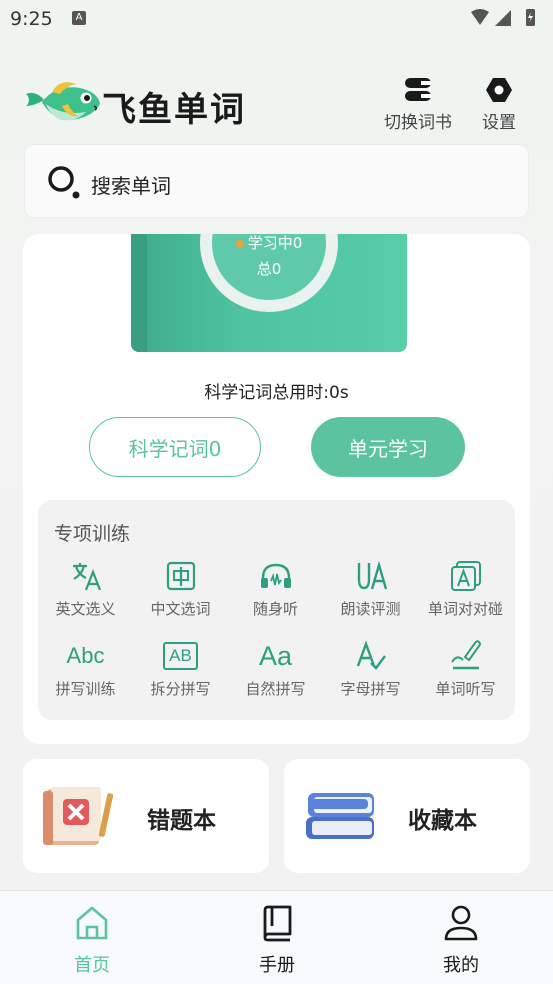 Image resolution: width=553 pixels, height=984 pixels. I want to click on training-letter-spelling: 字母拼写, so click(370, 668).